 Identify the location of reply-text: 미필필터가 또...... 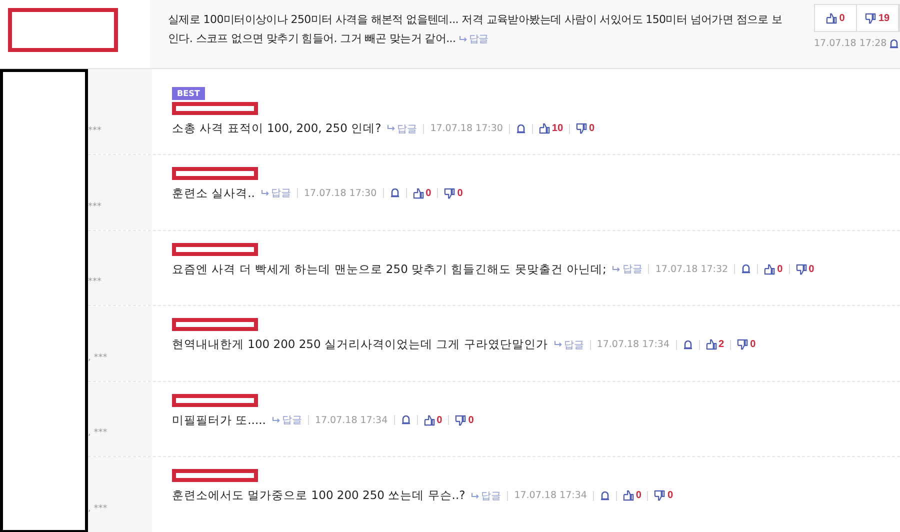
(219, 420).